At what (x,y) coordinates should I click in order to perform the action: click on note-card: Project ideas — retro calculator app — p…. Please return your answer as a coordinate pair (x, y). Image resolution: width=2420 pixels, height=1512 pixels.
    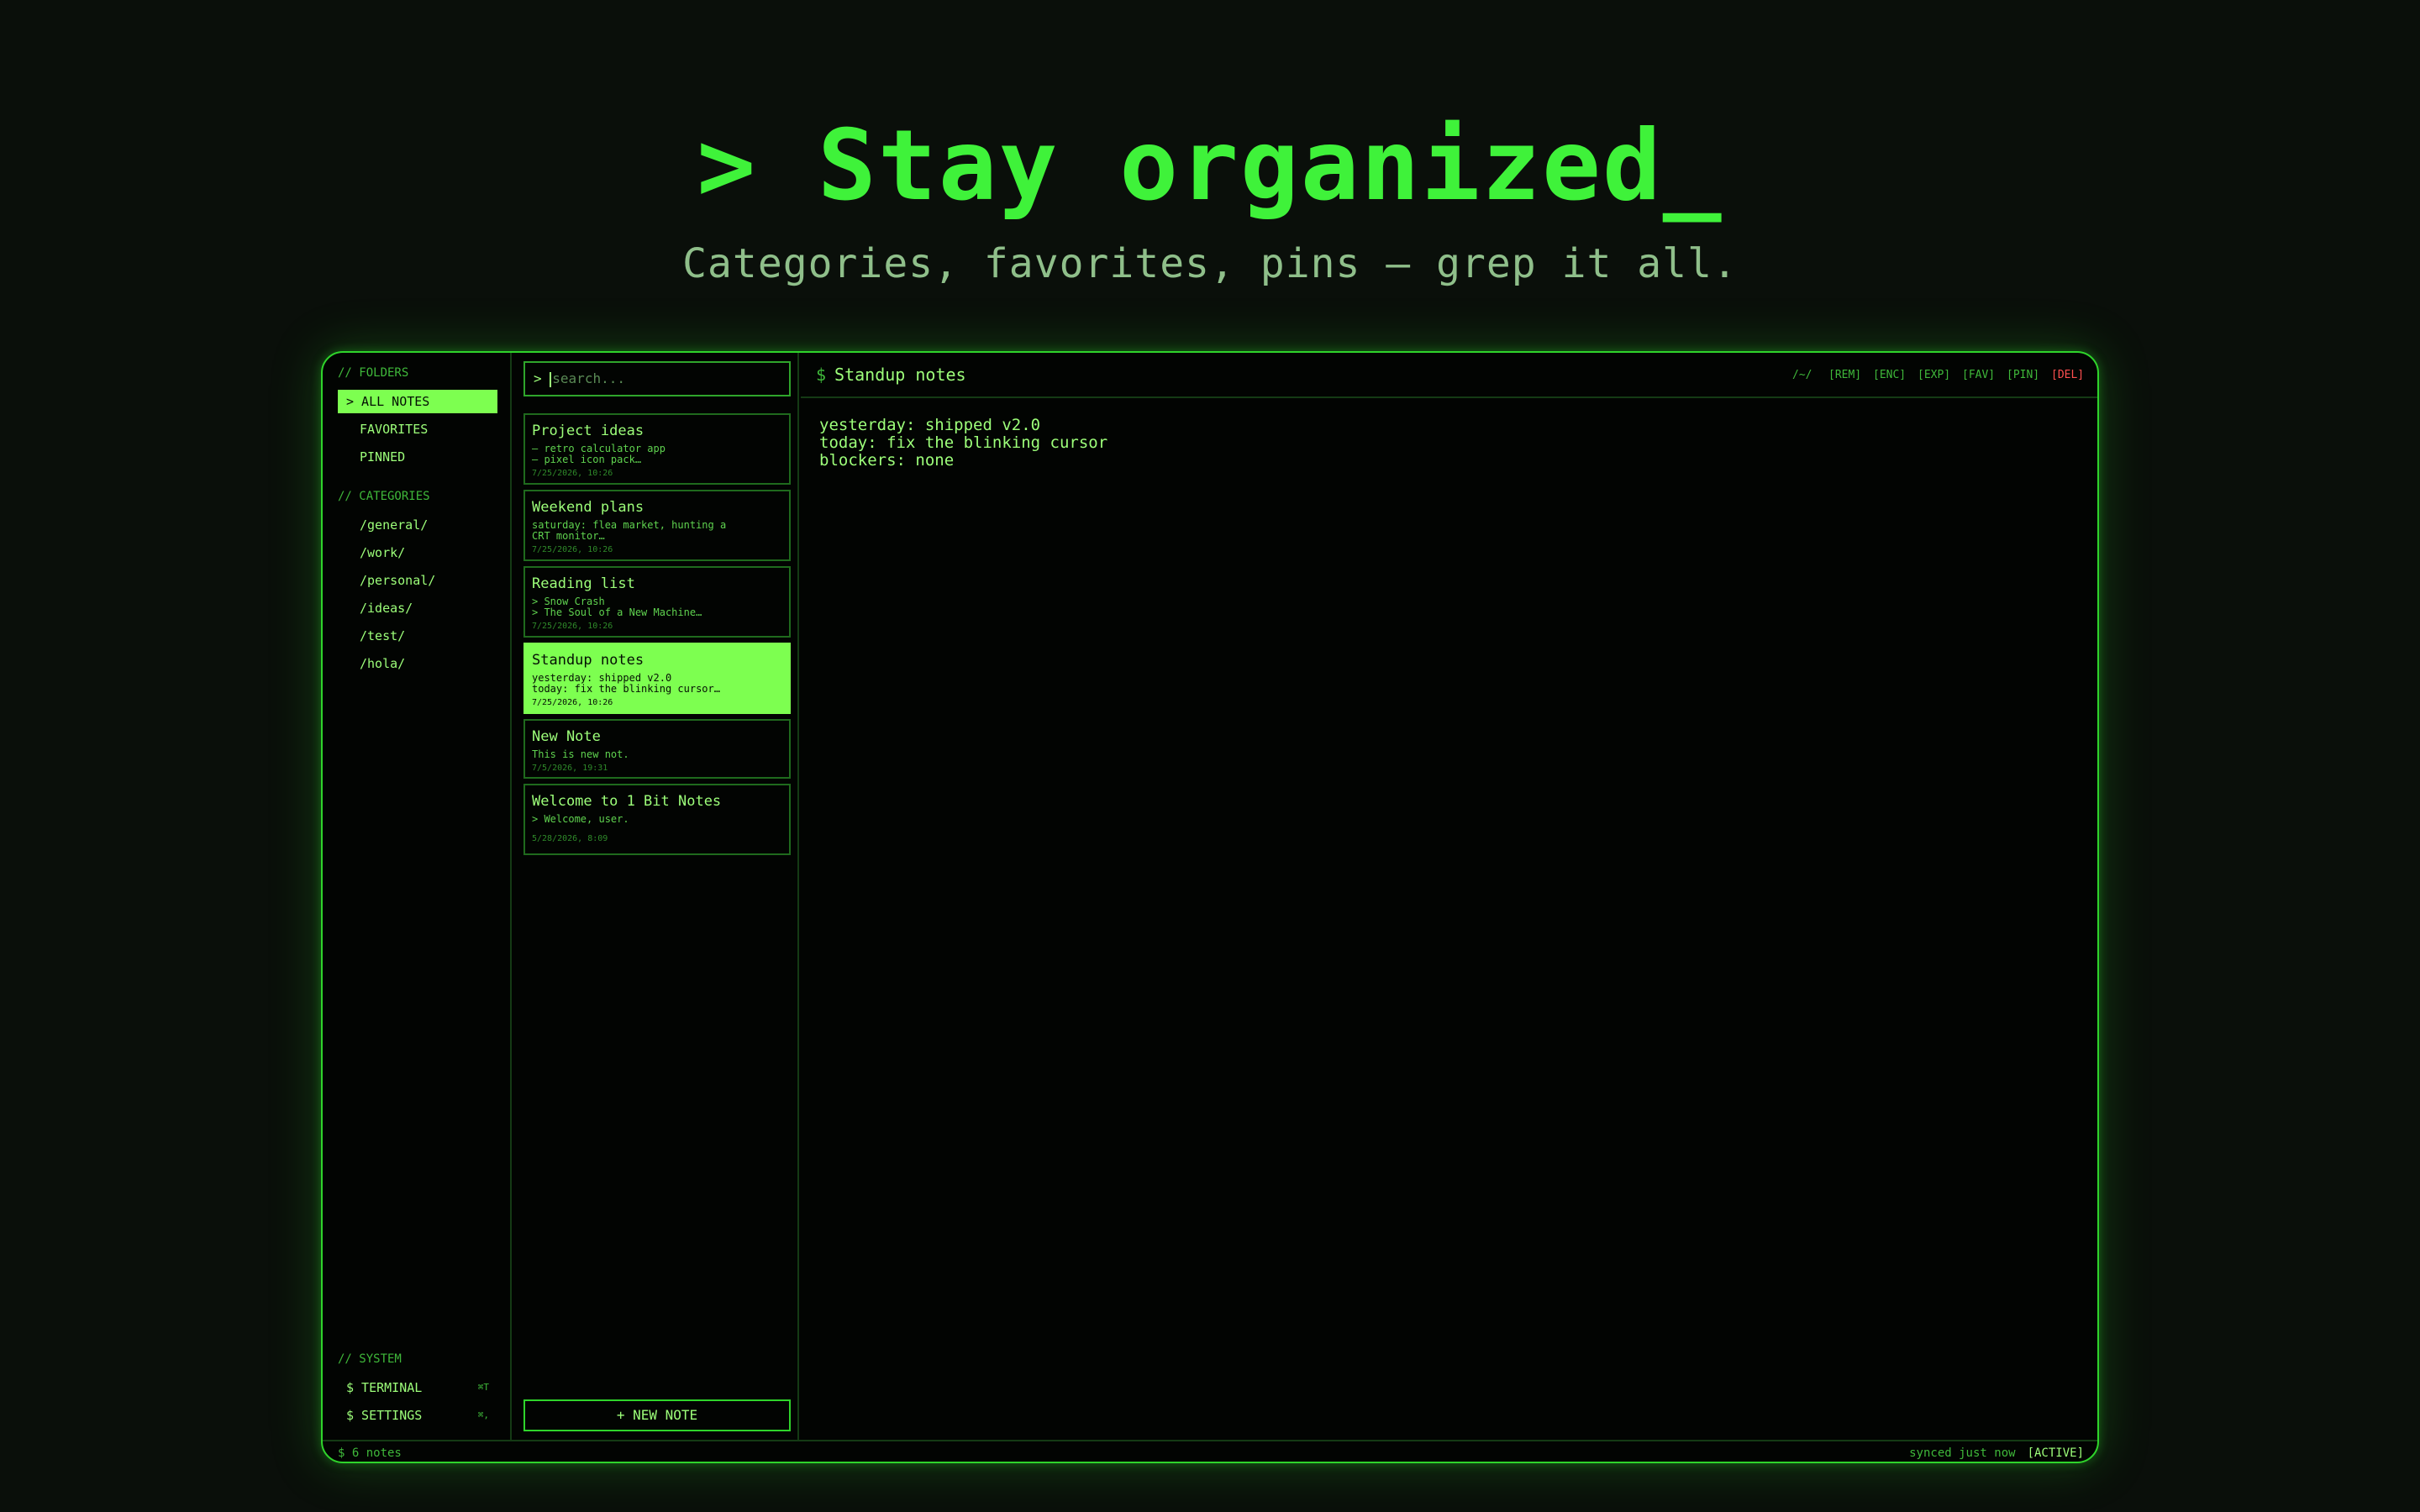
    Looking at the image, I should click on (657, 449).